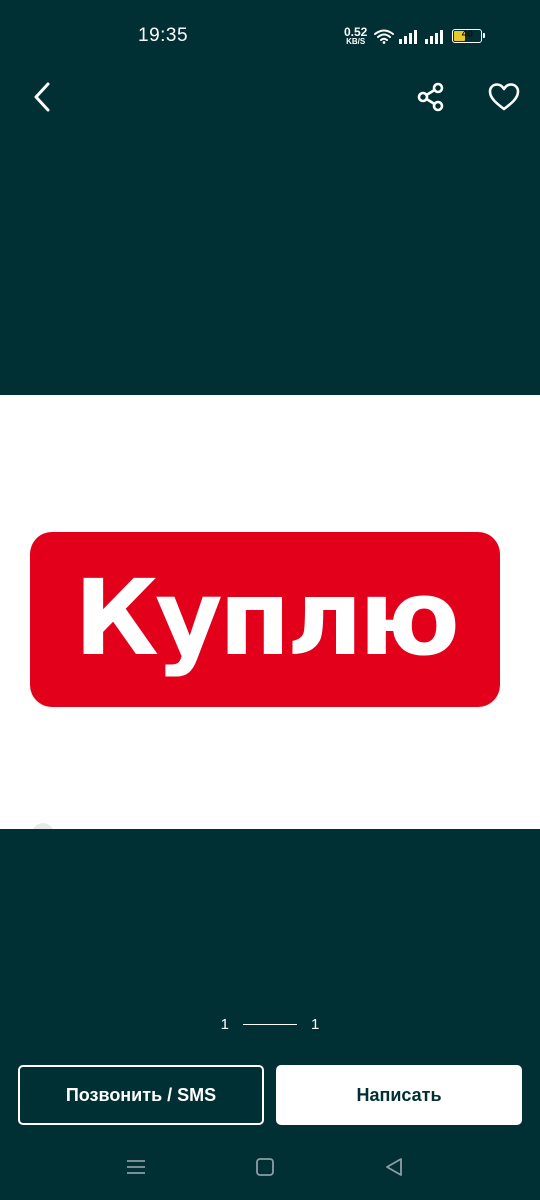  I want to click on home-button, so click(265, 1167).